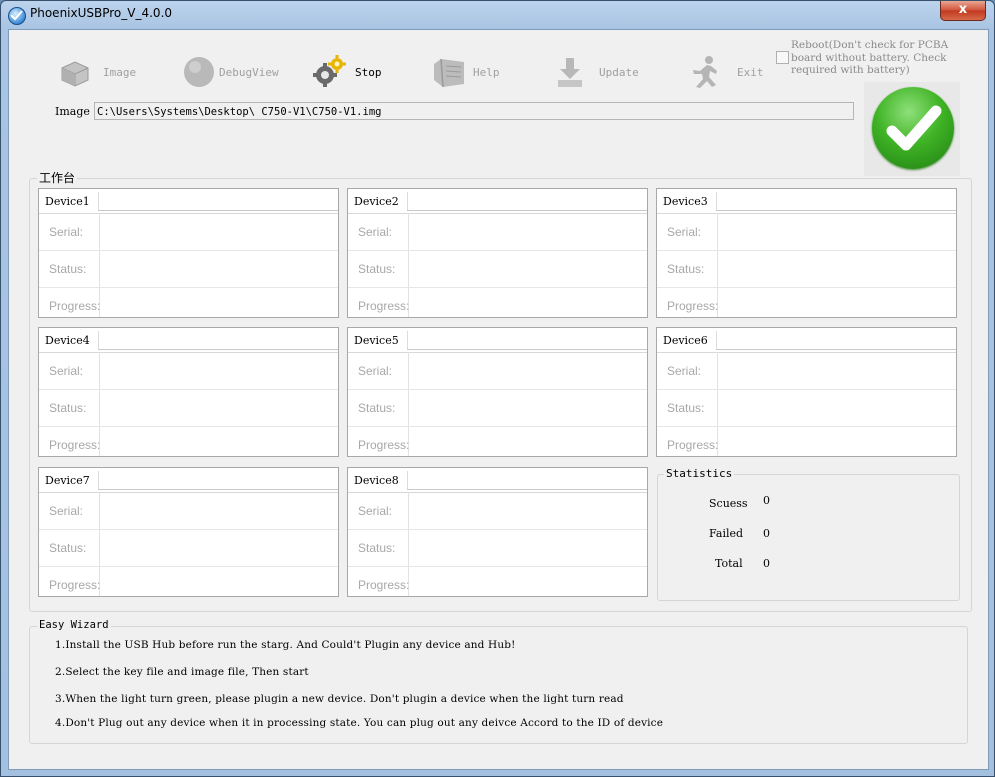 This screenshot has width=995, height=777. Describe the element at coordinates (685, 201) in the screenshot. I see `device-name: Device3` at that location.